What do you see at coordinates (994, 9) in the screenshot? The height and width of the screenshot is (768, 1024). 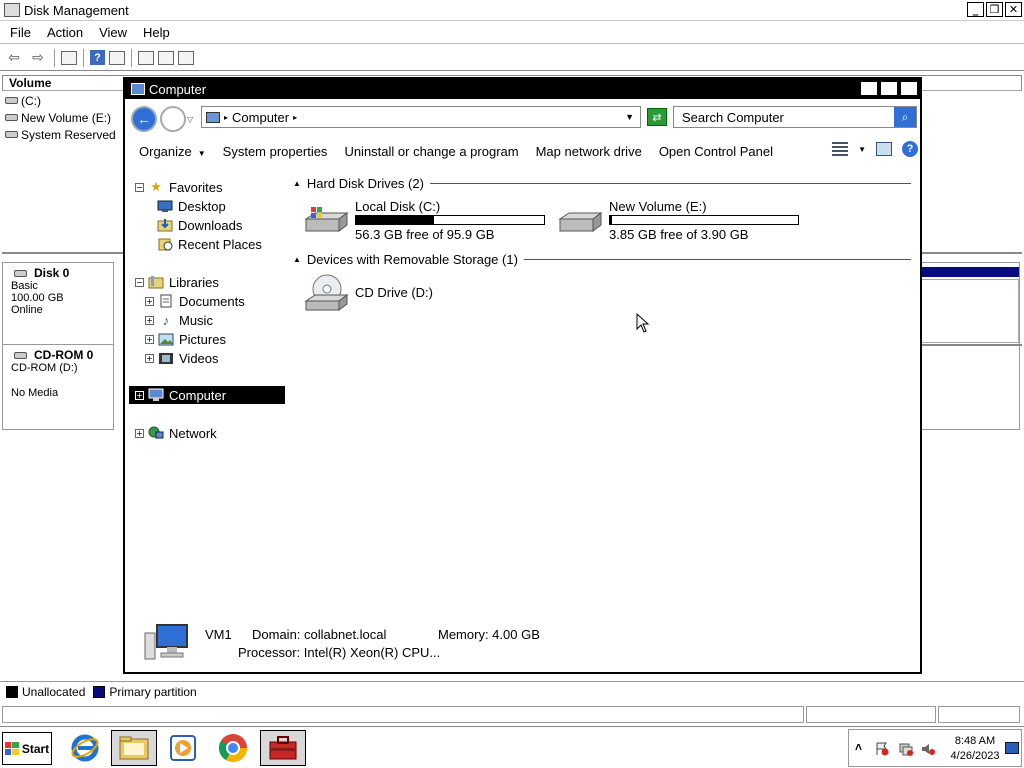 I see `restore-button: ❐` at bounding box center [994, 9].